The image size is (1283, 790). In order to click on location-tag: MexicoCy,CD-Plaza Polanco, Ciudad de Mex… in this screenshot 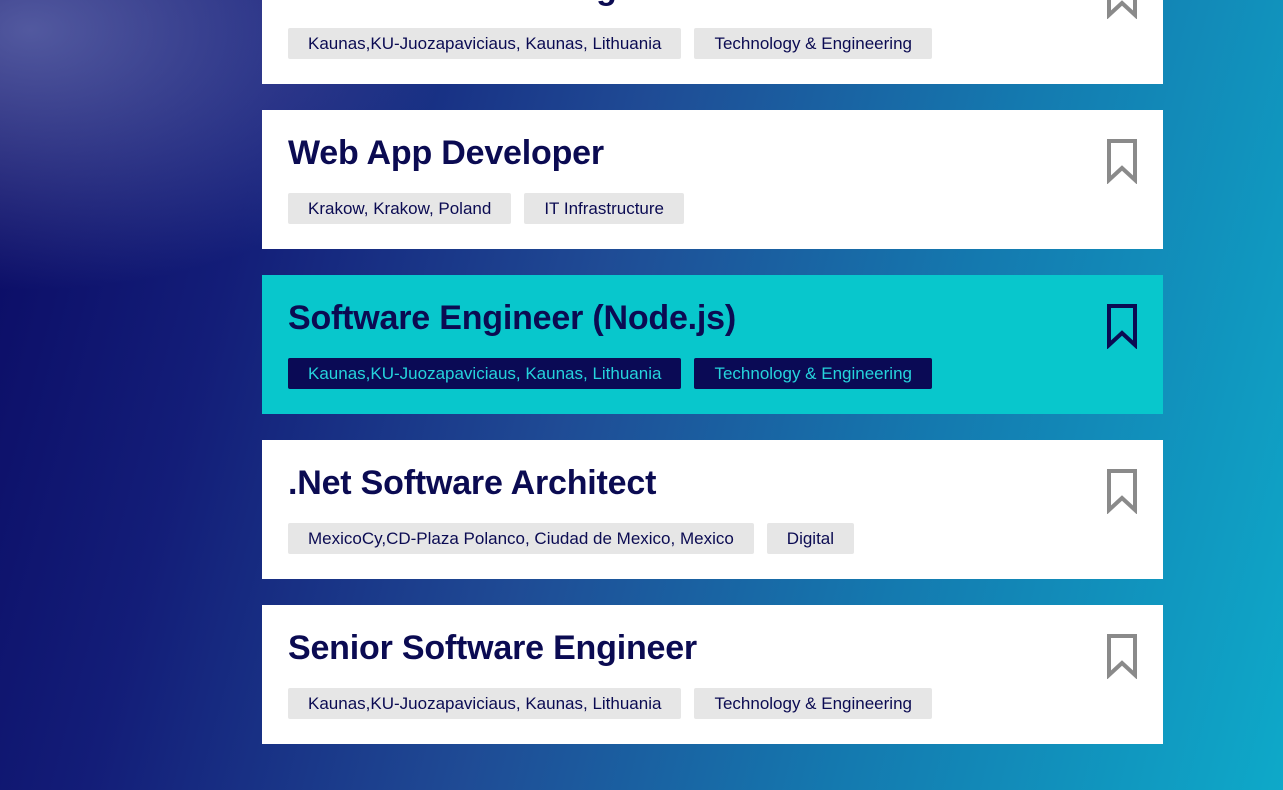, I will do `click(521, 538)`.